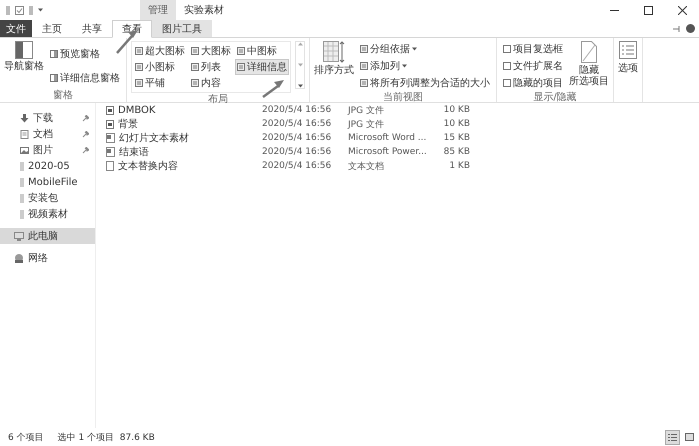  Describe the element at coordinates (26, 438) in the screenshot. I see `item-count: 6 个项目` at that location.